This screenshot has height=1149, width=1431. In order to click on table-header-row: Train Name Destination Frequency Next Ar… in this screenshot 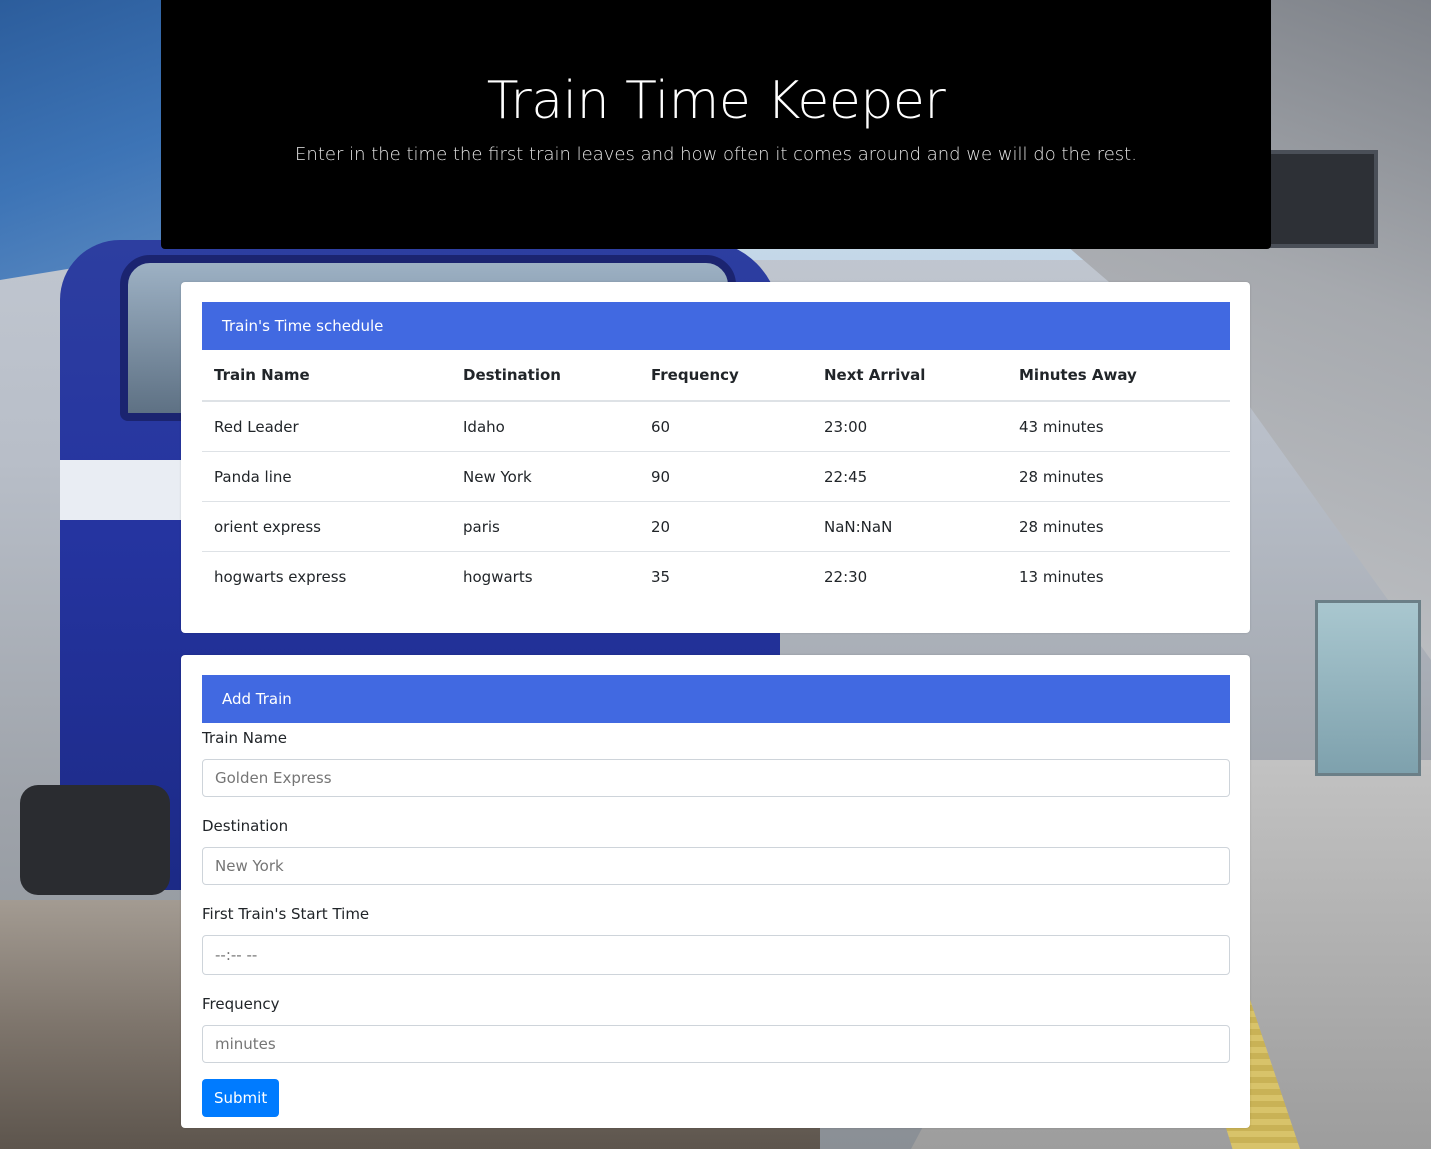, I will do `click(716, 376)`.